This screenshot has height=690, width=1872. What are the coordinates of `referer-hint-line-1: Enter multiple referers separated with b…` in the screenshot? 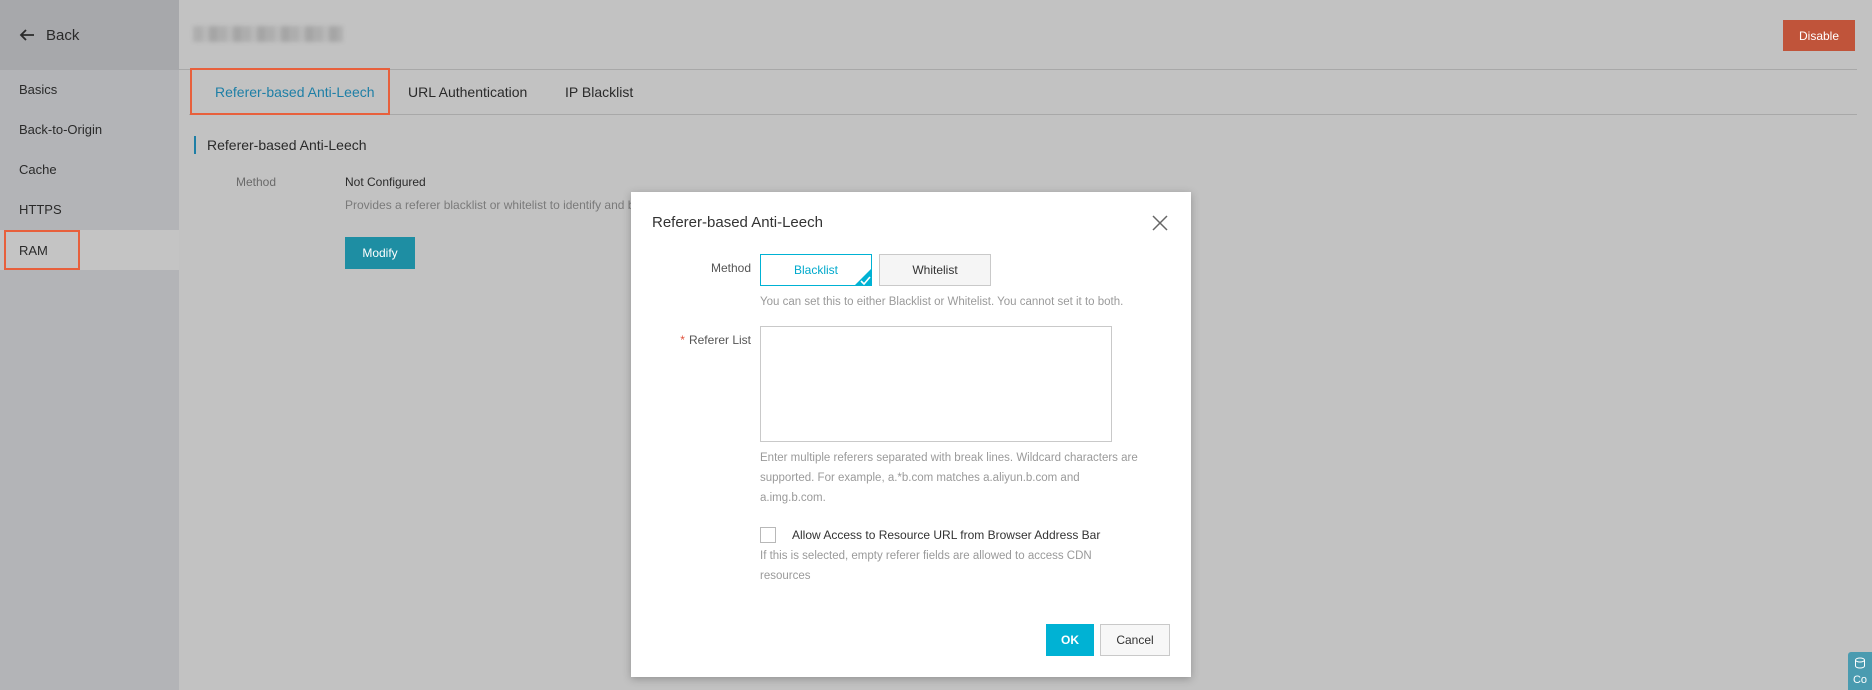 It's located at (949, 458).